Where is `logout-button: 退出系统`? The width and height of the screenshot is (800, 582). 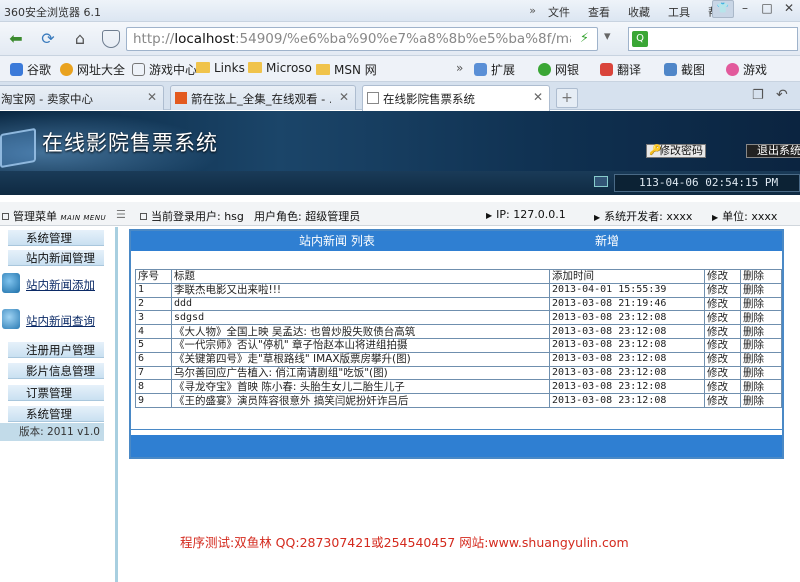 logout-button: 退出系统 is located at coordinates (773, 151).